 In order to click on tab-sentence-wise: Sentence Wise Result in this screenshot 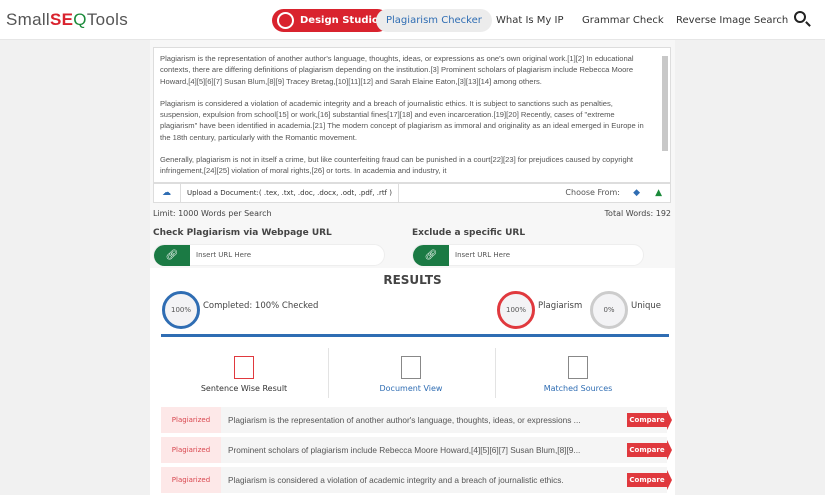, I will do `click(244, 373)`.